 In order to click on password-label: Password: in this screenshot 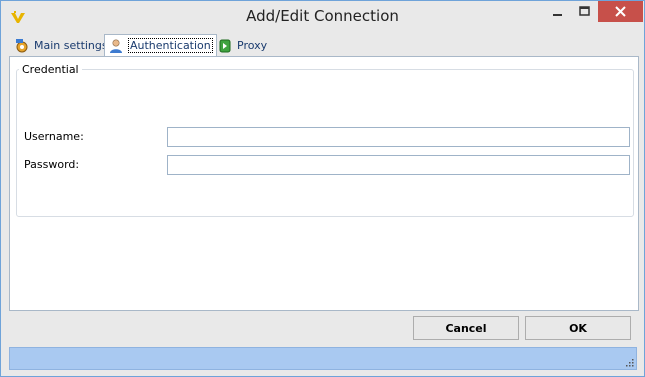, I will do `click(52, 164)`.